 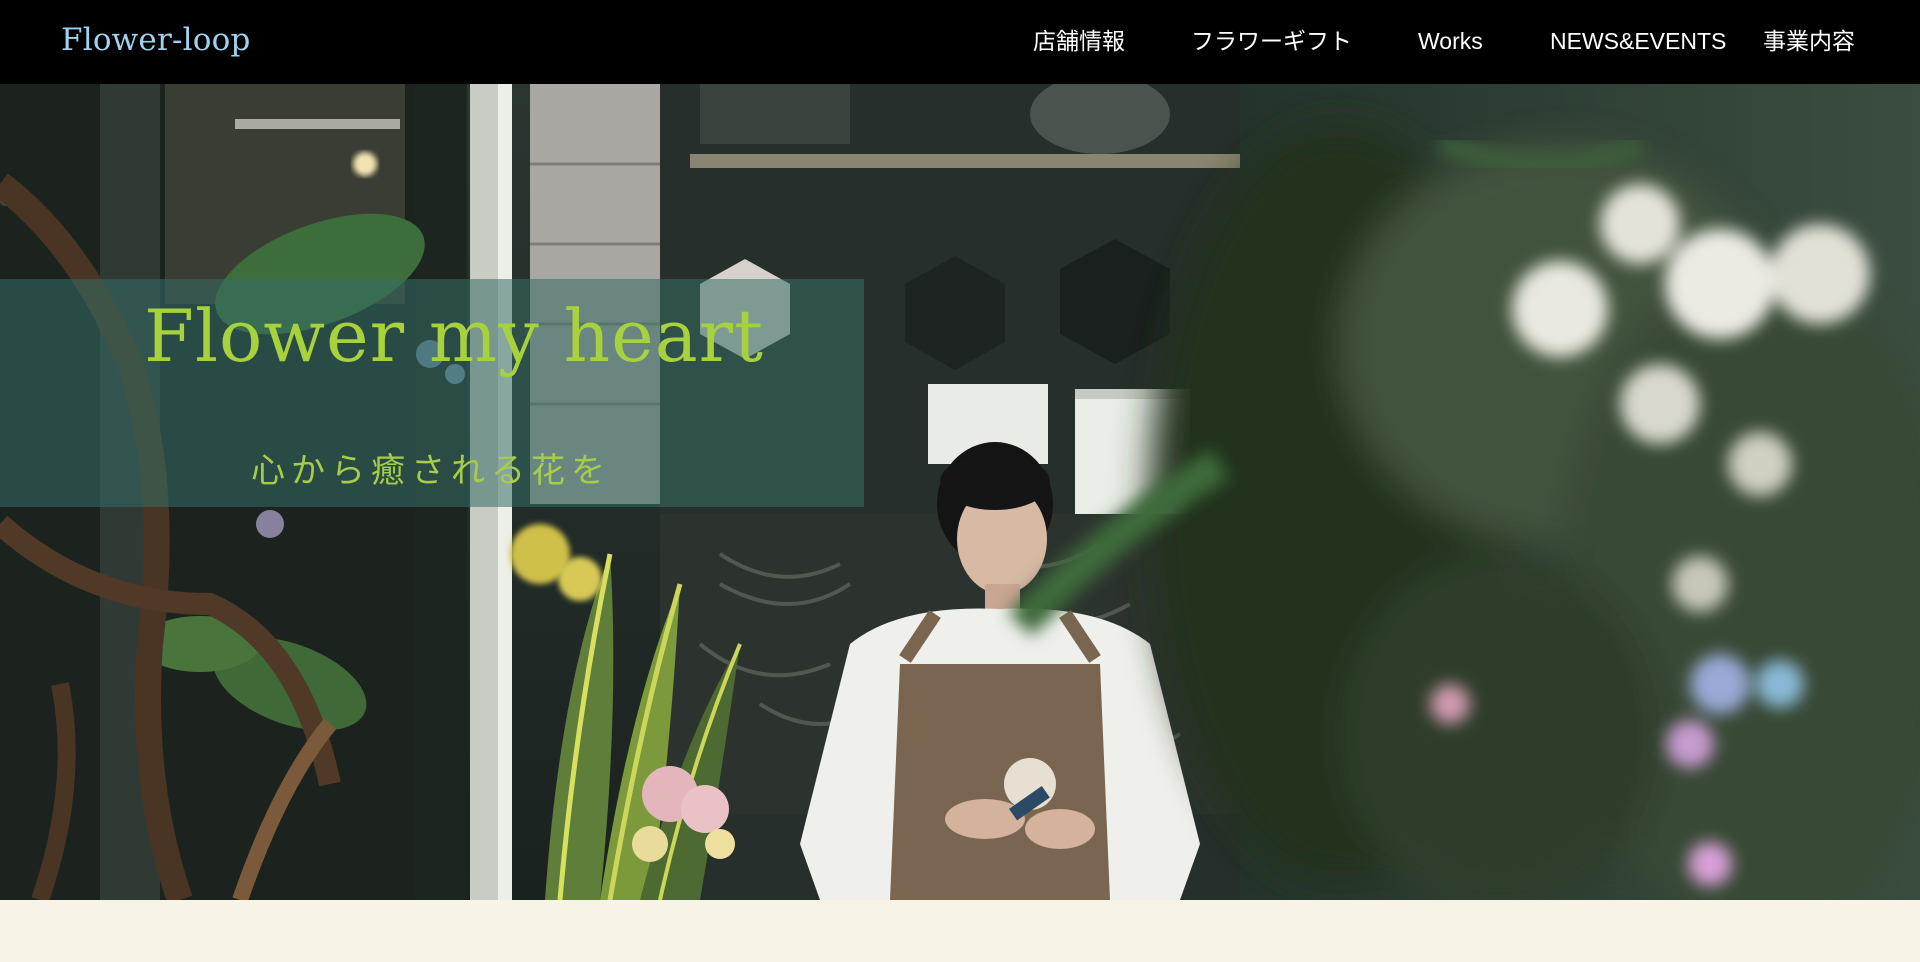 What do you see at coordinates (1638, 41) in the screenshot?
I see `nav-item-news-events: NEWS&EVENTS` at bounding box center [1638, 41].